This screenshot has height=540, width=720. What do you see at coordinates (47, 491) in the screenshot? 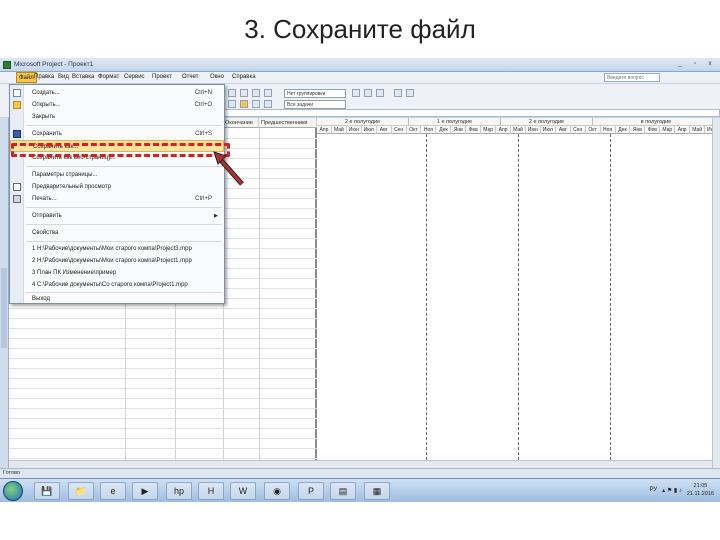
I see `floppy-icon: 💾` at bounding box center [47, 491].